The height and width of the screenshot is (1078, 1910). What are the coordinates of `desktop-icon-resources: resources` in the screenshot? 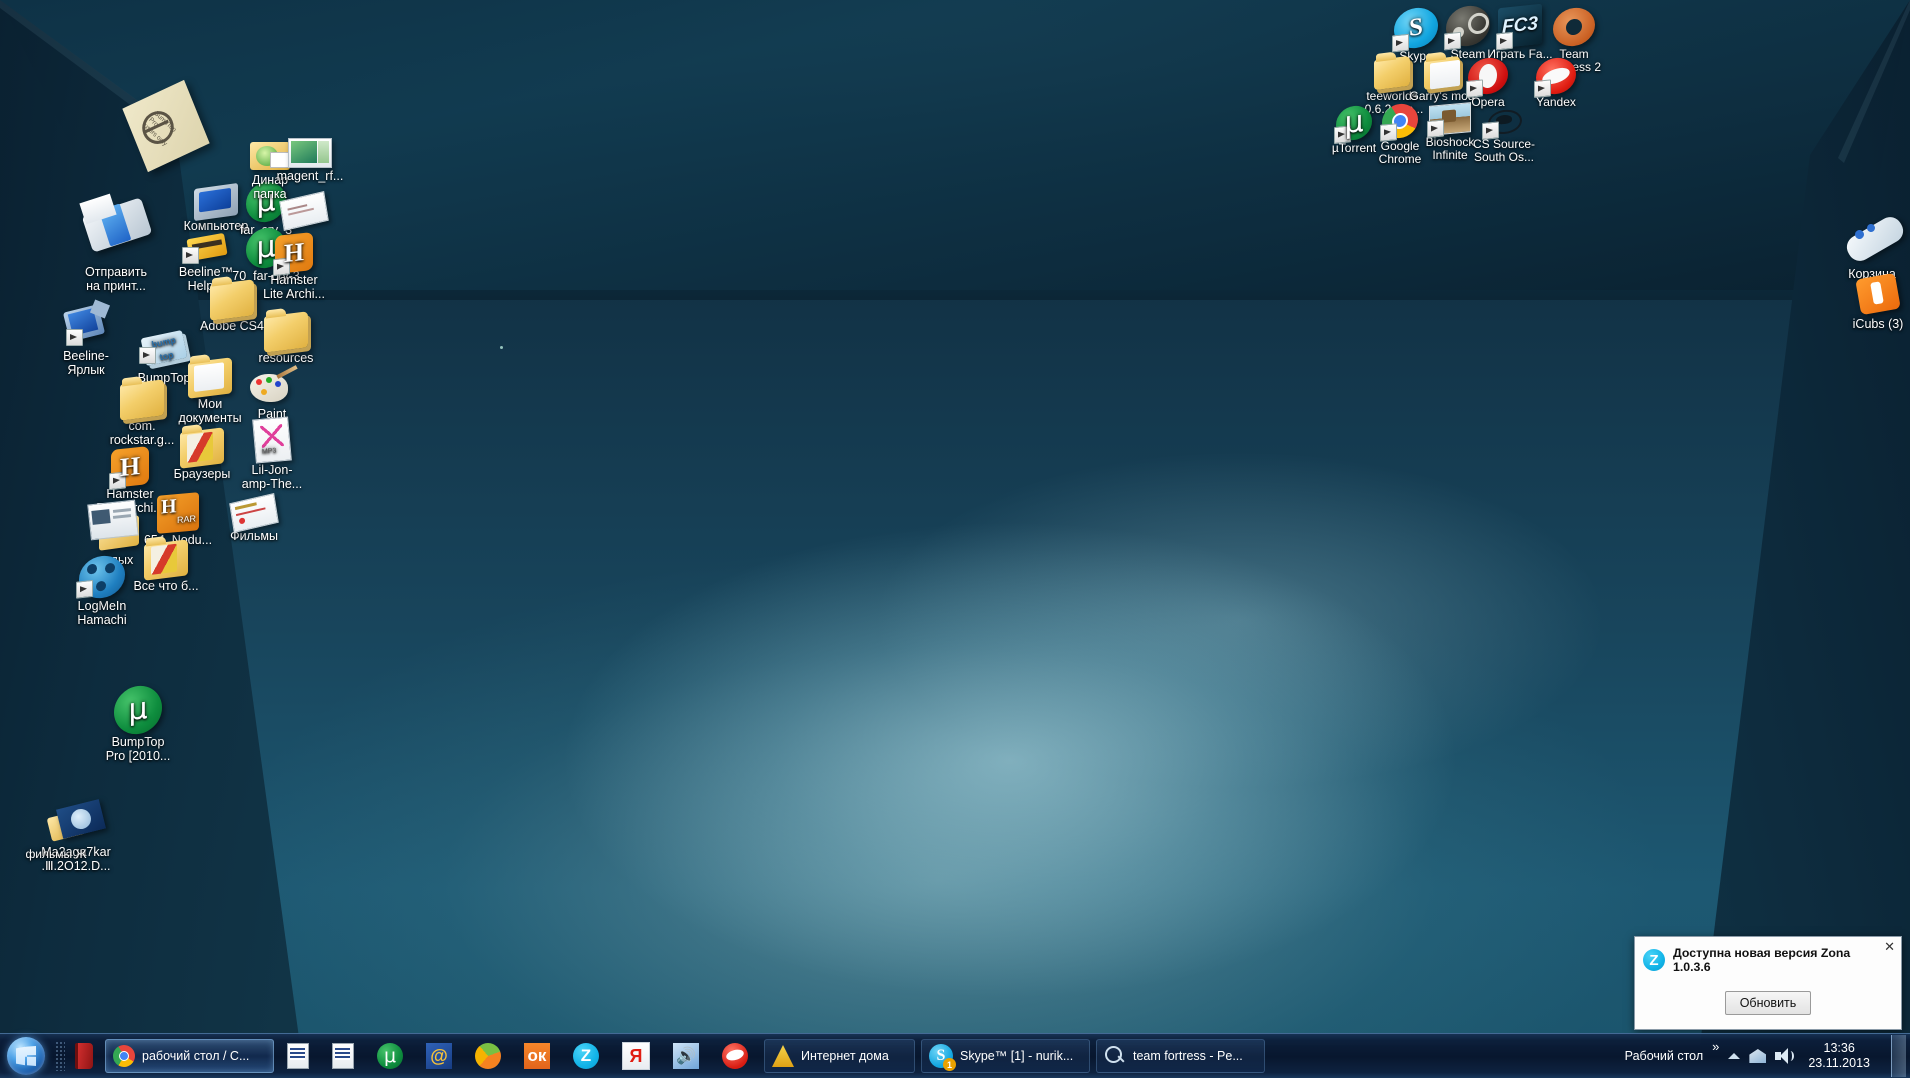 It's located at (286, 338).